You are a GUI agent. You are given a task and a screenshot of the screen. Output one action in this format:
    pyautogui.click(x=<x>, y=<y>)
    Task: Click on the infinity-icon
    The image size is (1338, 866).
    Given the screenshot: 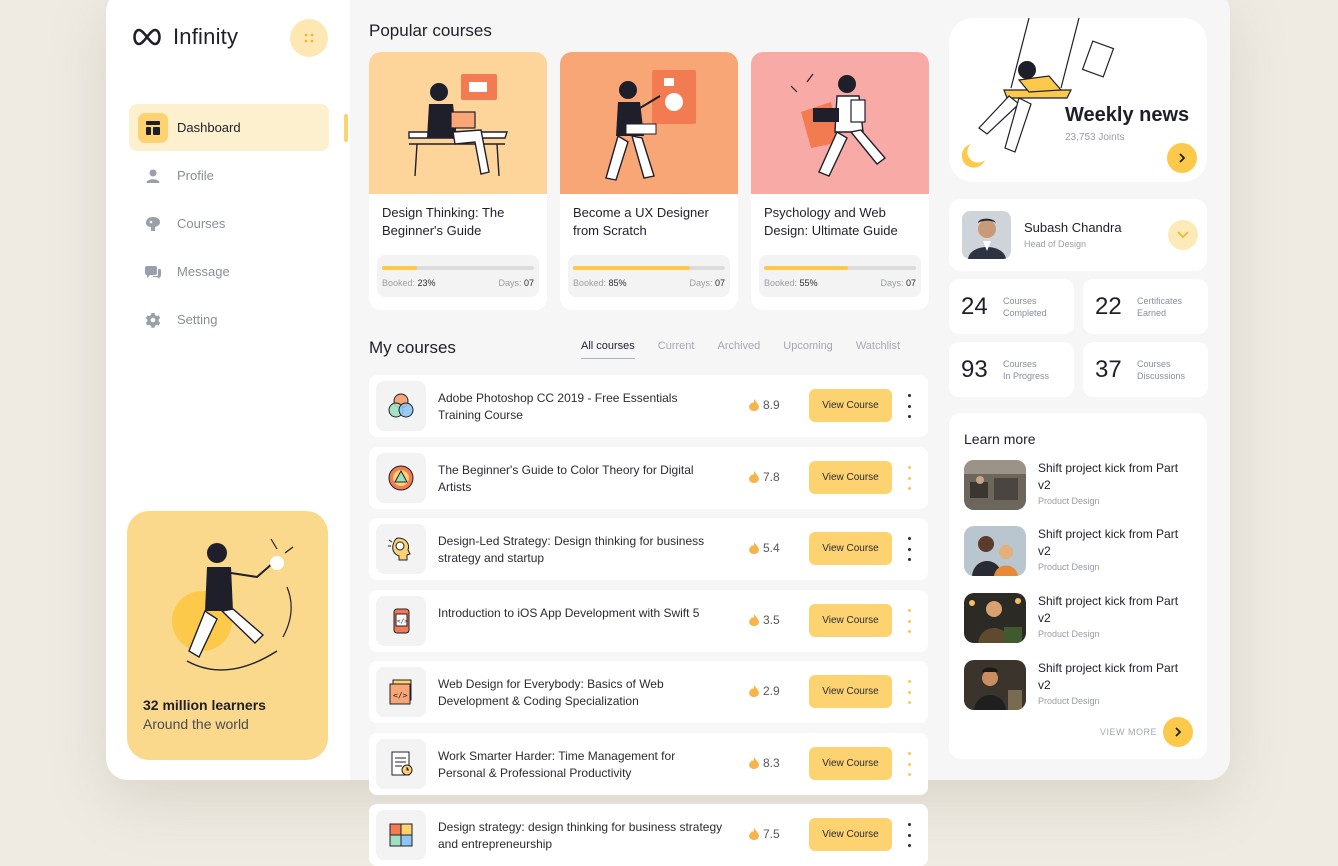 What is the action you would take?
    pyautogui.click(x=147, y=37)
    